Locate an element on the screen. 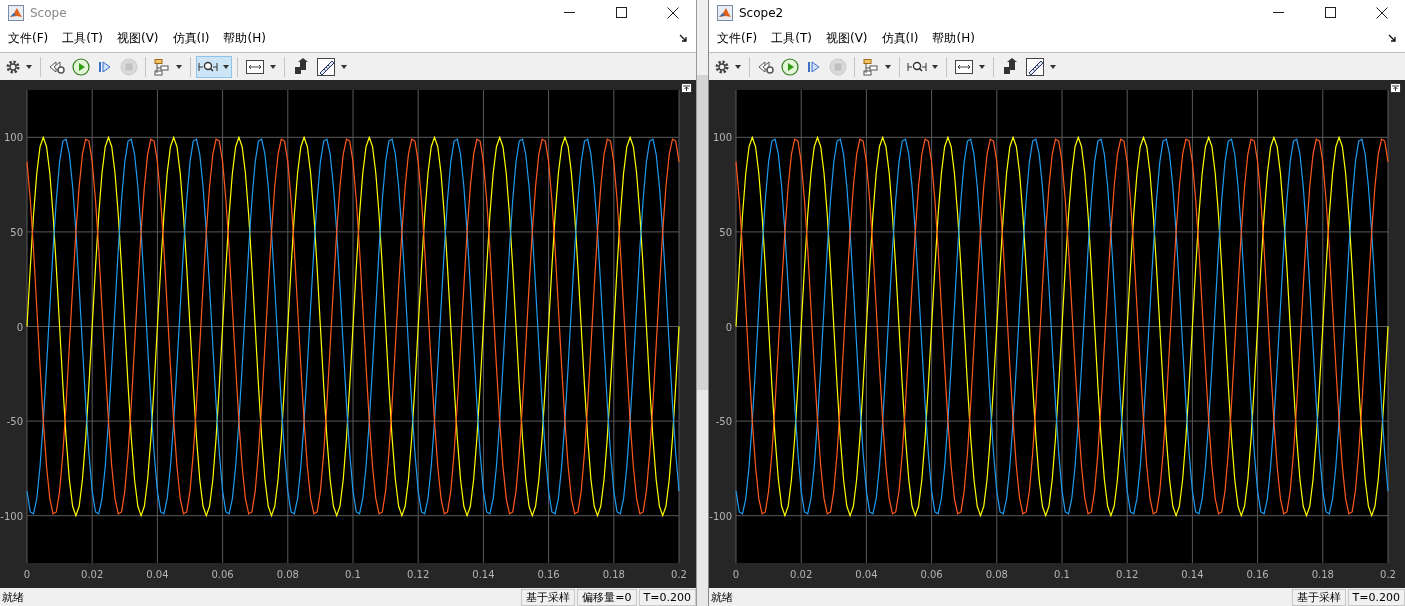 The height and width of the screenshot is (606, 1405). window-title: Scope is located at coordinates (48, 12).